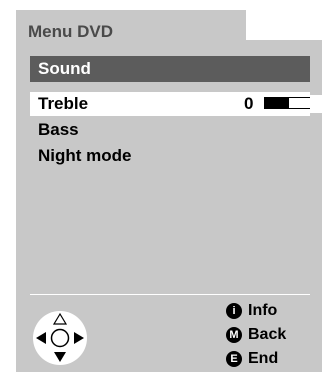  Describe the element at coordinates (249, 103) in the screenshot. I see `treble-value: 0` at that location.